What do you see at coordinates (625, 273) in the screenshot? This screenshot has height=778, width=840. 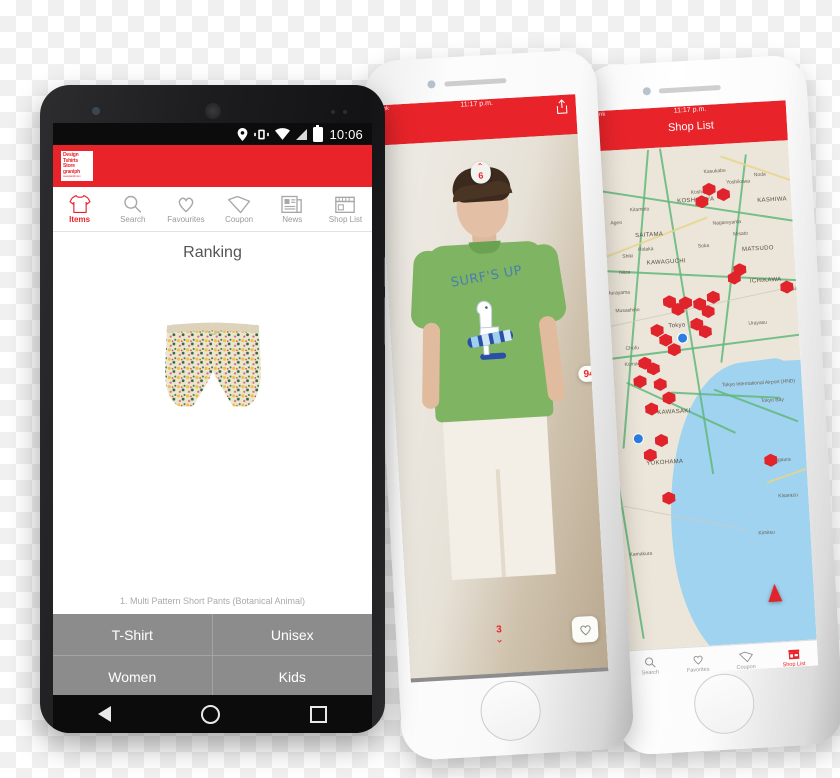 I see `map-label: Niiza` at bounding box center [625, 273].